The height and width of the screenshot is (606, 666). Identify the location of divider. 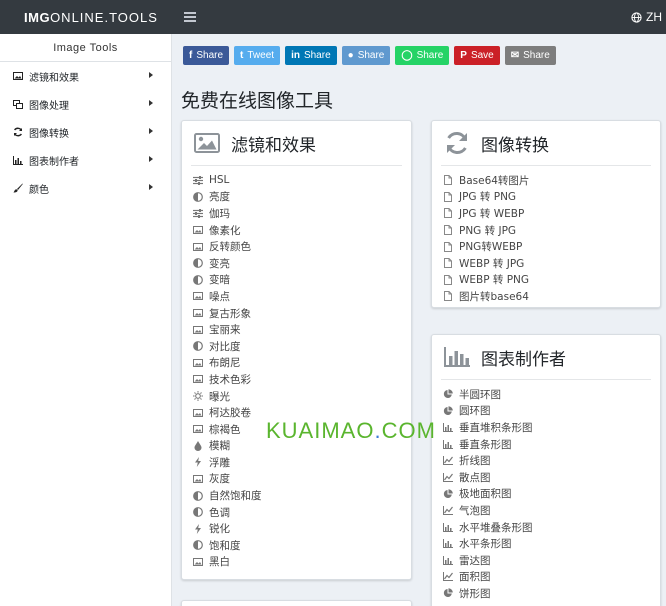
(546, 165).